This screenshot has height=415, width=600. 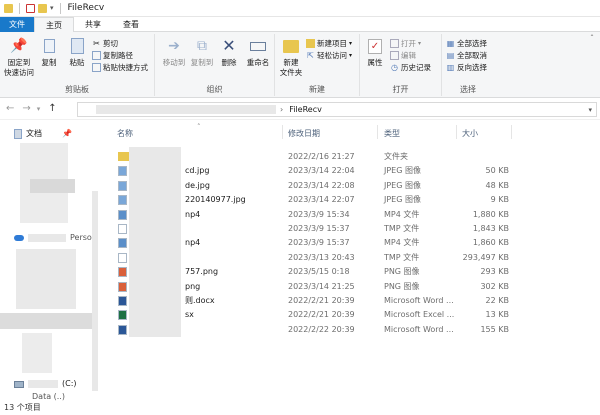 I want to click on column-type-header: 类型, so click(x=392, y=133).